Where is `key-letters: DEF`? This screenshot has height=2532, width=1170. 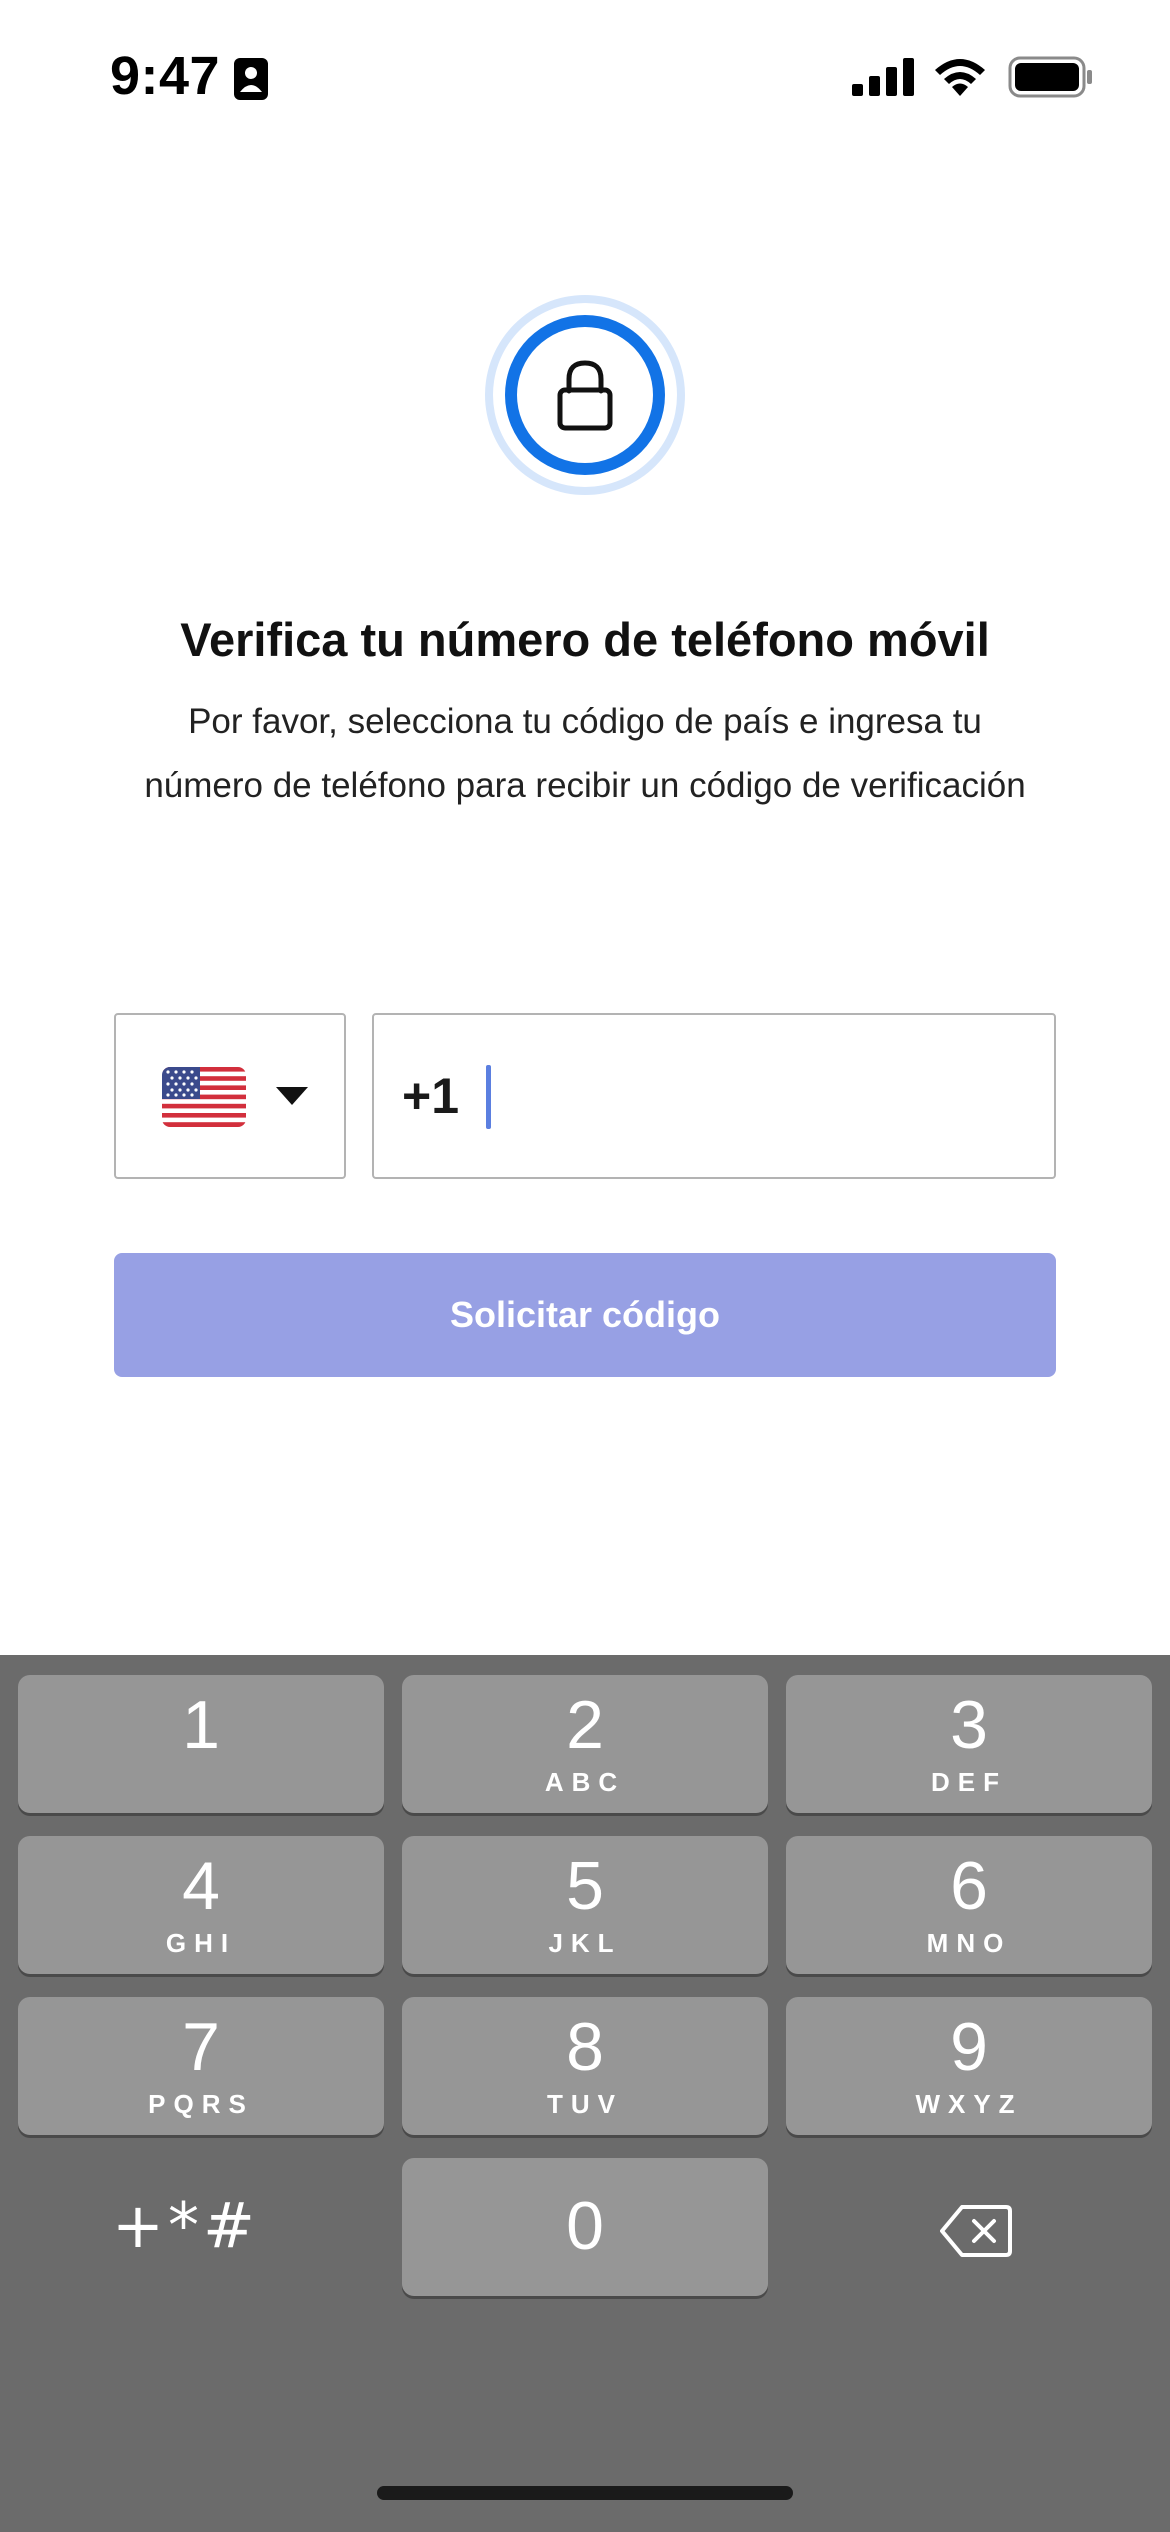 key-letters: DEF is located at coordinates (969, 1782).